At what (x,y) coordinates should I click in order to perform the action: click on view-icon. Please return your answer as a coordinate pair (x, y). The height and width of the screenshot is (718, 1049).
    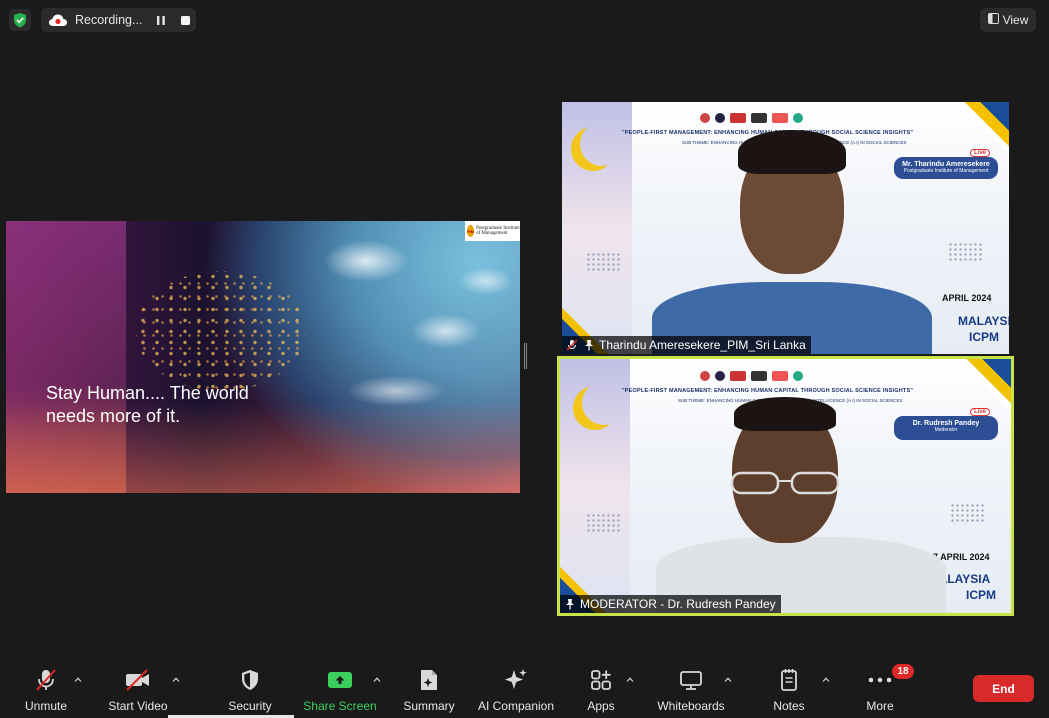
    Looking at the image, I should click on (993, 20).